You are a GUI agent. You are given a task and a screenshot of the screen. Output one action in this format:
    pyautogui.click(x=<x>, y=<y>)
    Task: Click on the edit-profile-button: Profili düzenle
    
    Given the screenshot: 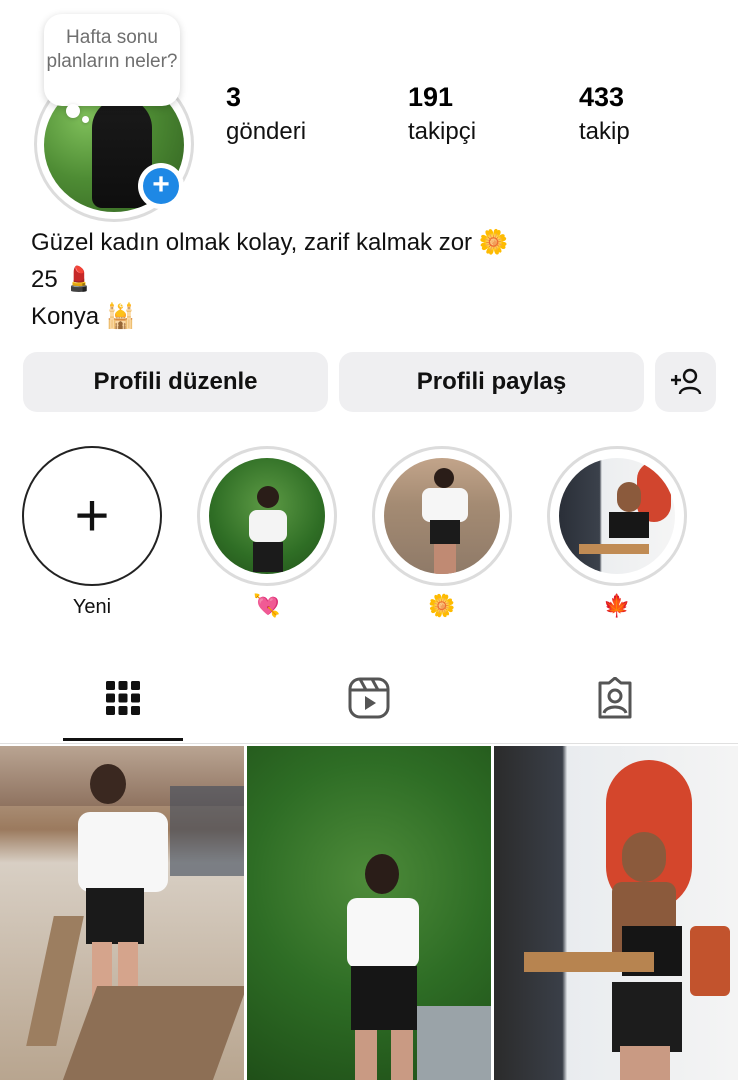 What is the action you would take?
    pyautogui.click(x=175, y=382)
    